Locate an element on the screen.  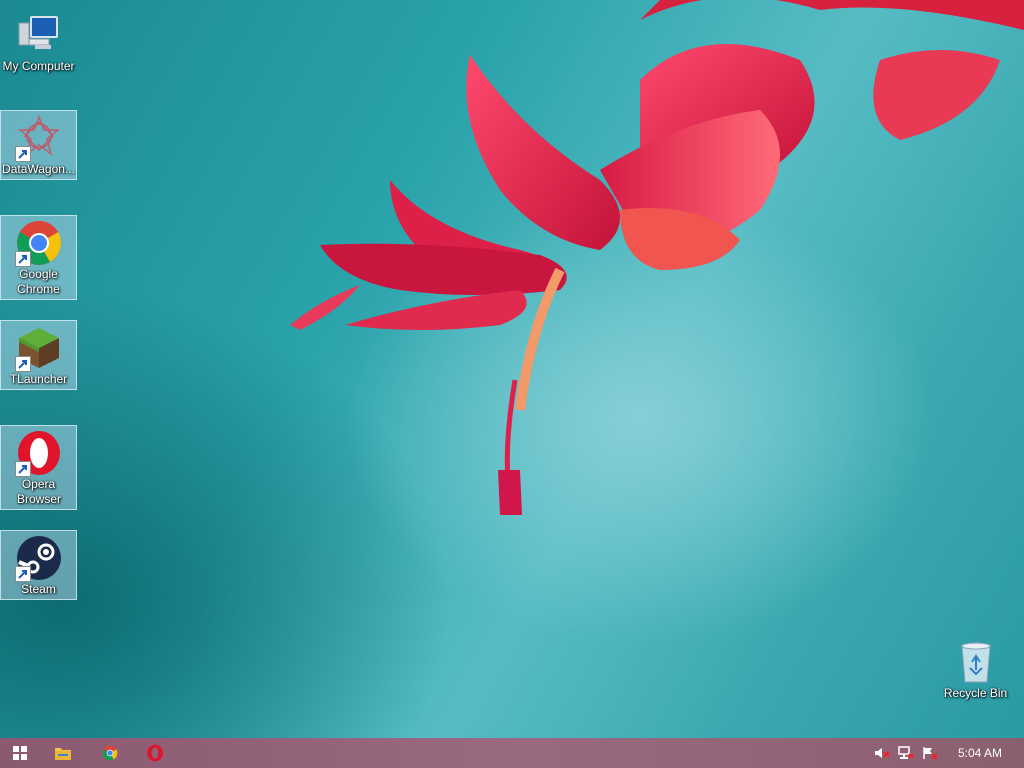
desktop-icon-recycle-bin: Recycle Bin is located at coordinates (975, 668).